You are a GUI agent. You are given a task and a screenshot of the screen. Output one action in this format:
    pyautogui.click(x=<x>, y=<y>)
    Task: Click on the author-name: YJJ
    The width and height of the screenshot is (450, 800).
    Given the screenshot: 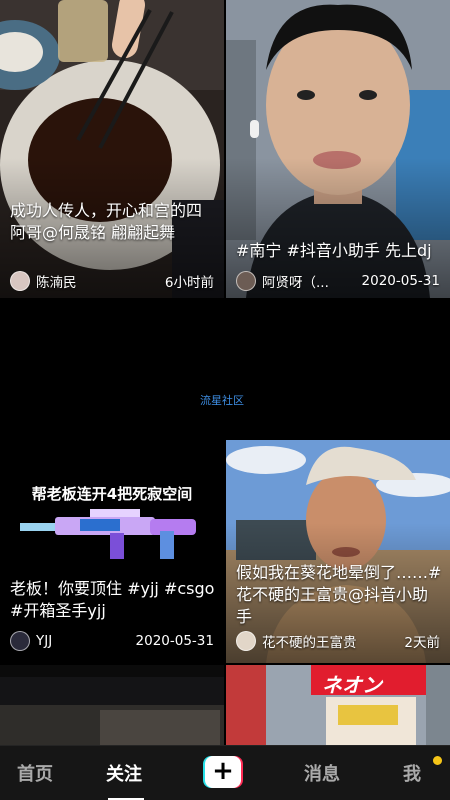 What is the action you would take?
    pyautogui.click(x=83, y=641)
    